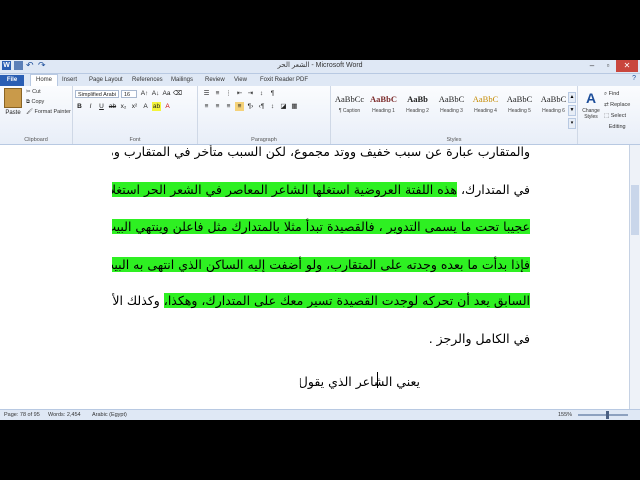  I want to click on change-styles-label: Change Styles, so click(591, 114).